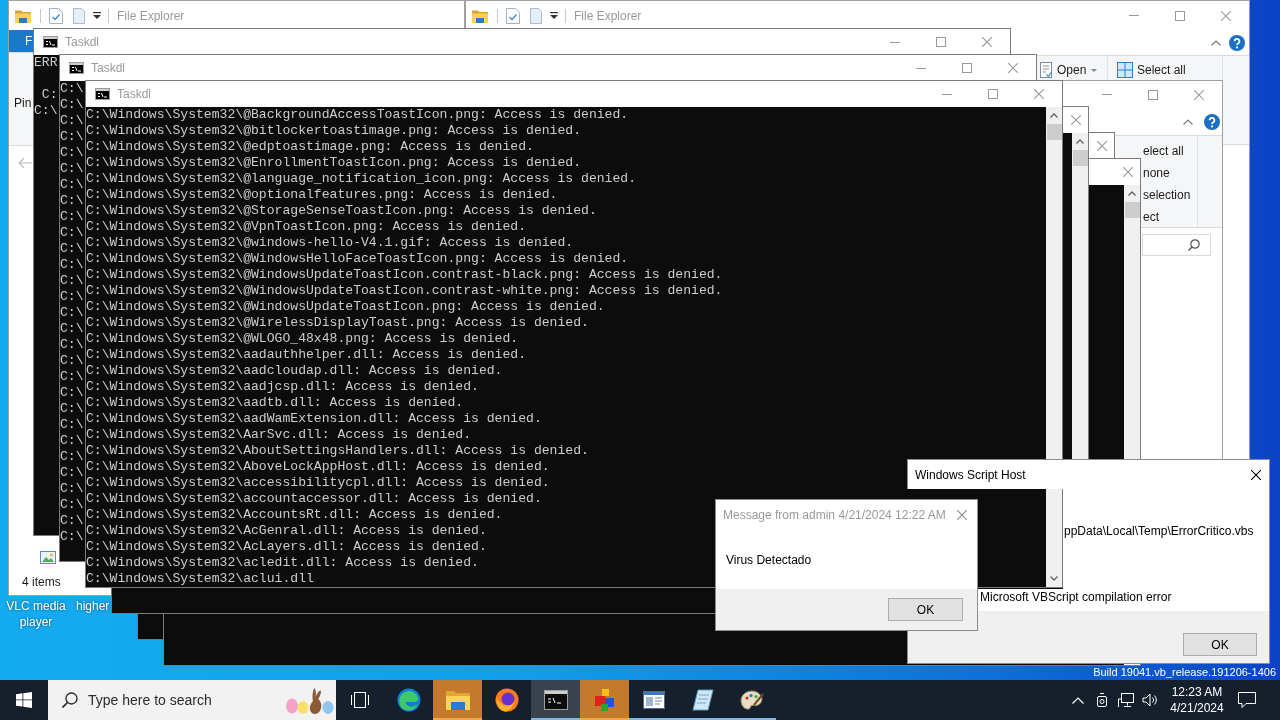 This screenshot has height=720, width=1280. I want to click on device-icon, so click(1102, 700).